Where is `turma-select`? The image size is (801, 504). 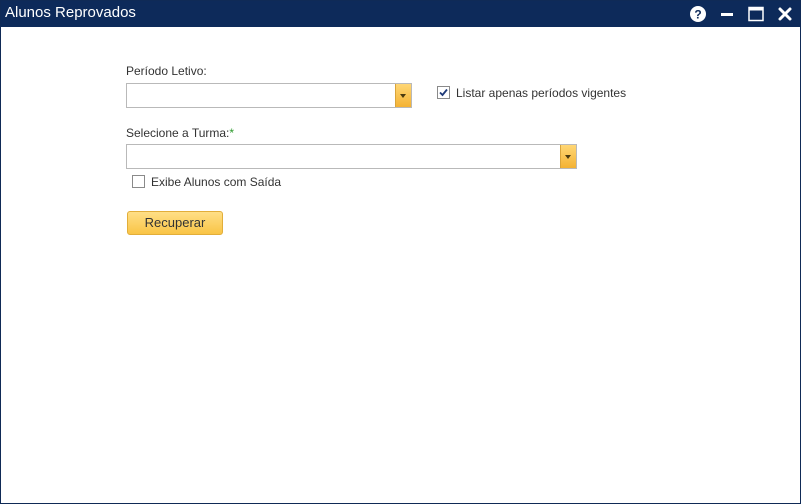 turma-select is located at coordinates (351, 156).